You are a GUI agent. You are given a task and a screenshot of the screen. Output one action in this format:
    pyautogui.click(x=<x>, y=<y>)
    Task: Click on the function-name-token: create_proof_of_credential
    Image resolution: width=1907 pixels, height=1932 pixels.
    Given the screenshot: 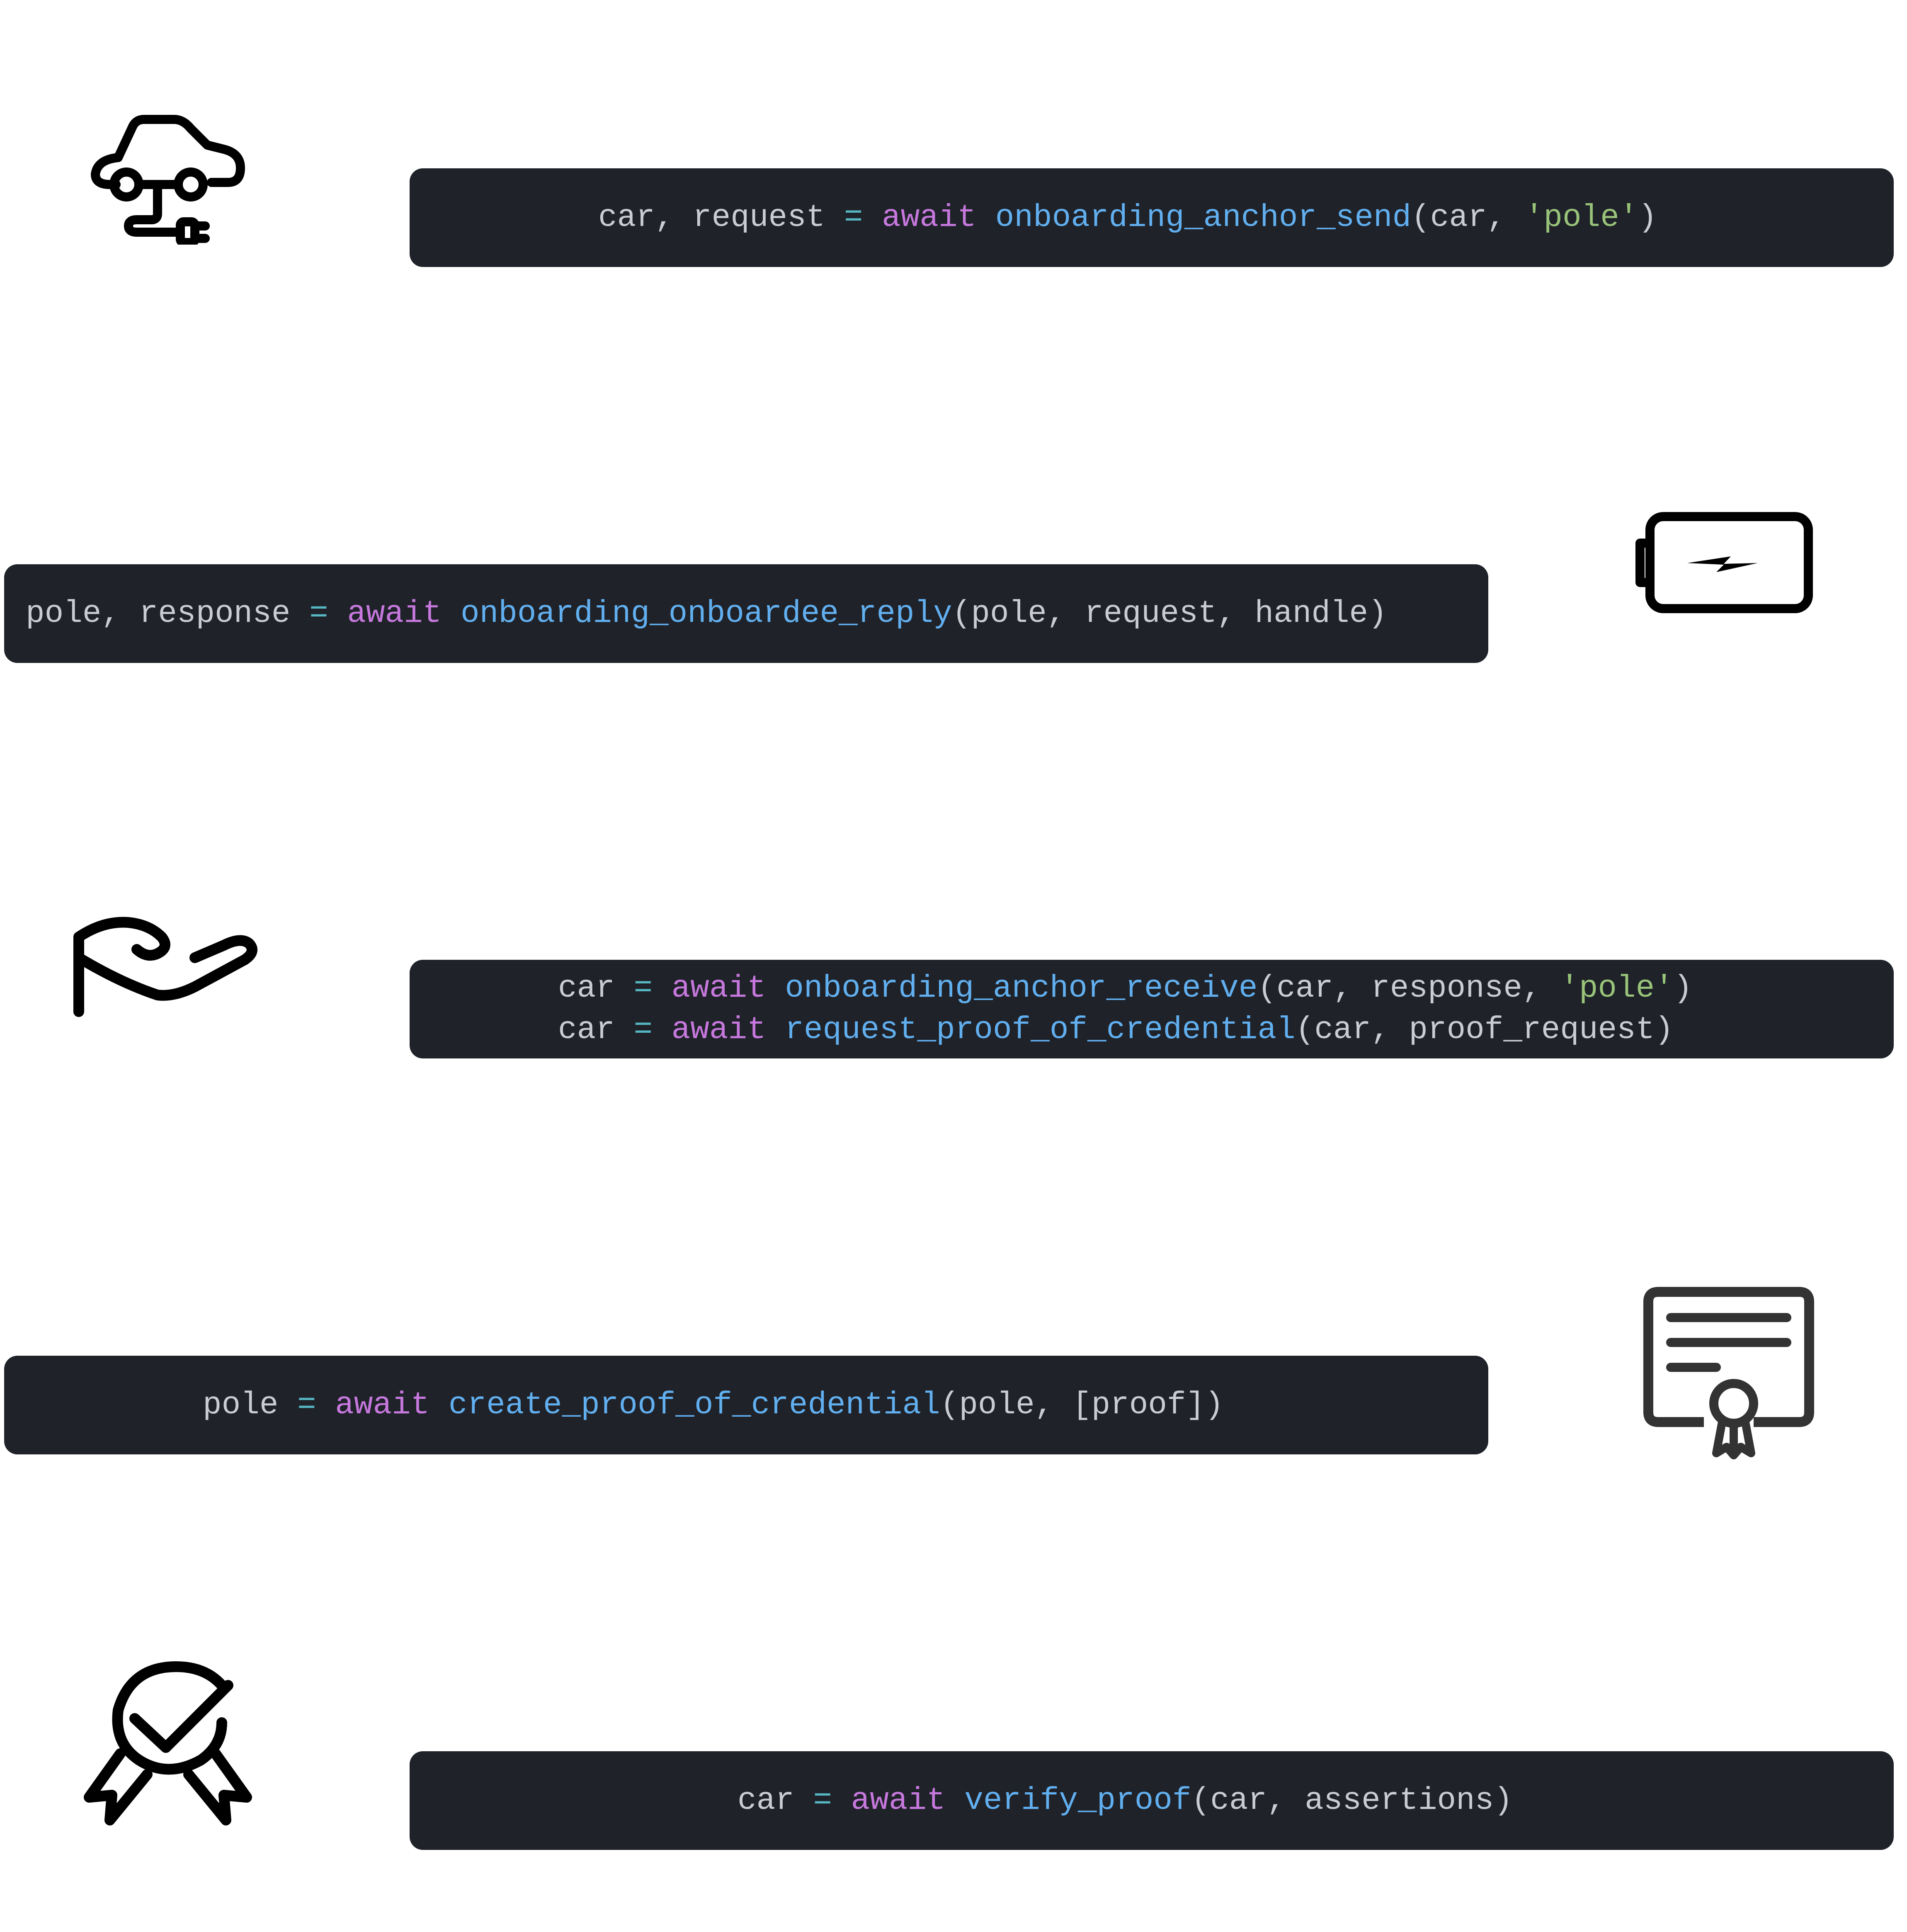 What is the action you would take?
    pyautogui.click(x=694, y=1405)
    